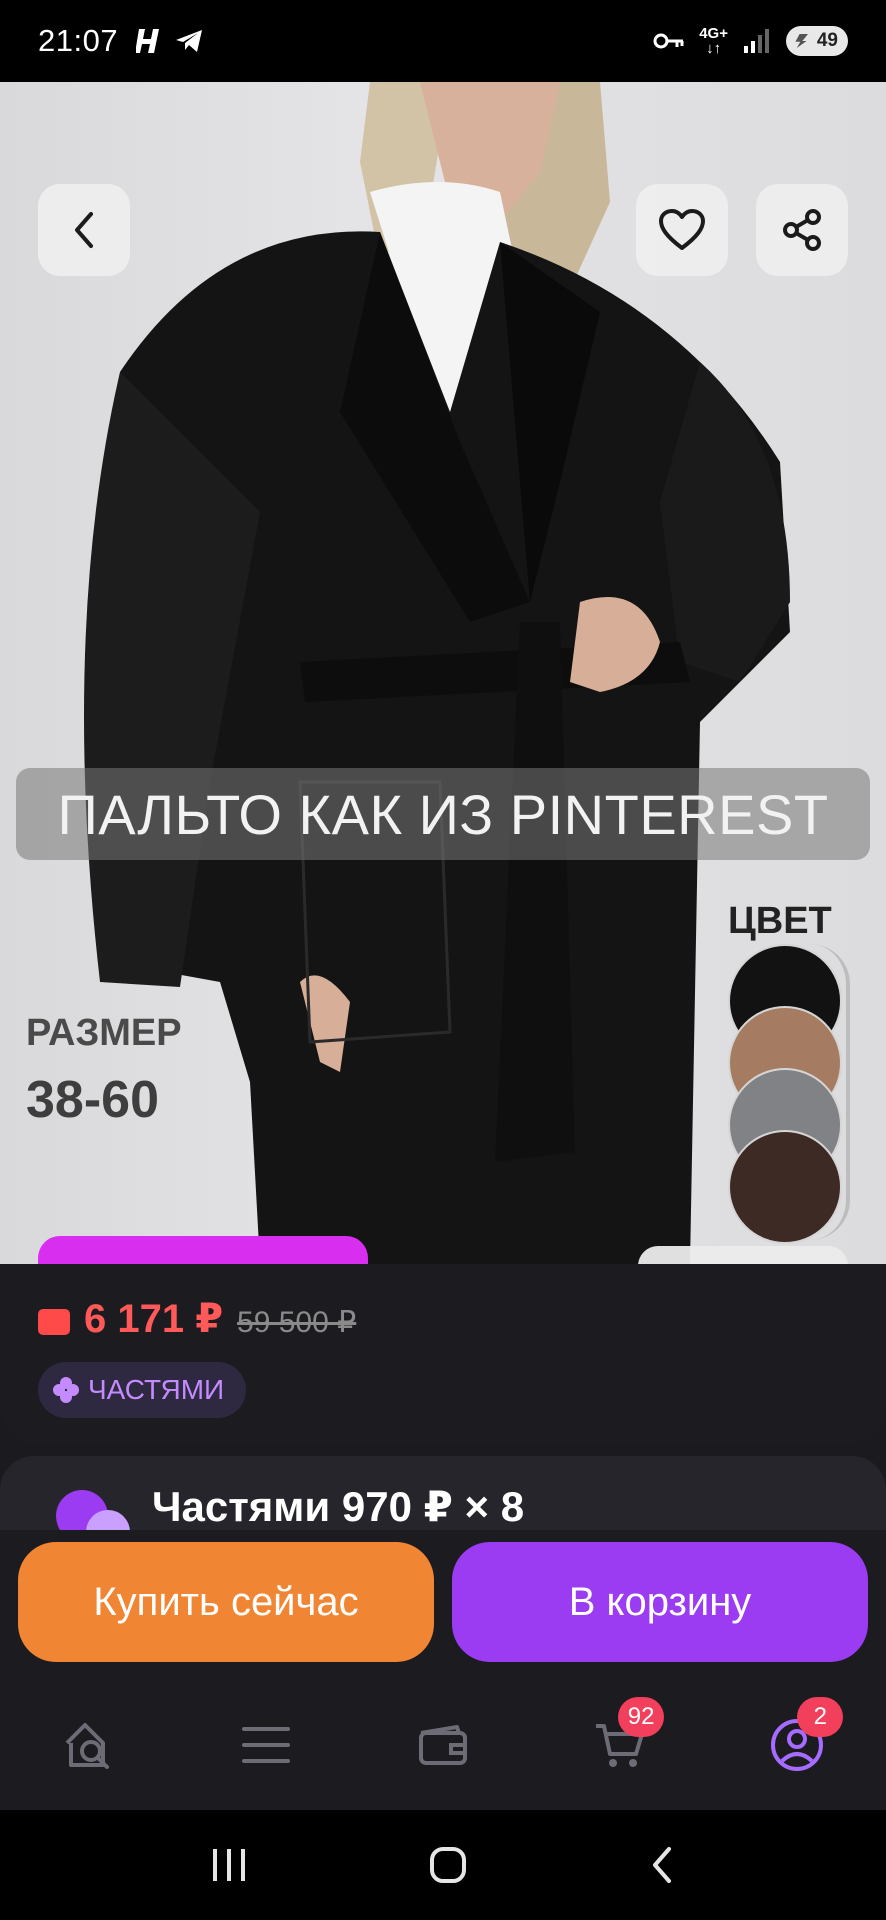  Describe the element at coordinates (443, 1605) in the screenshot. I see `action-bar: Купить сейчас В корзину` at that location.